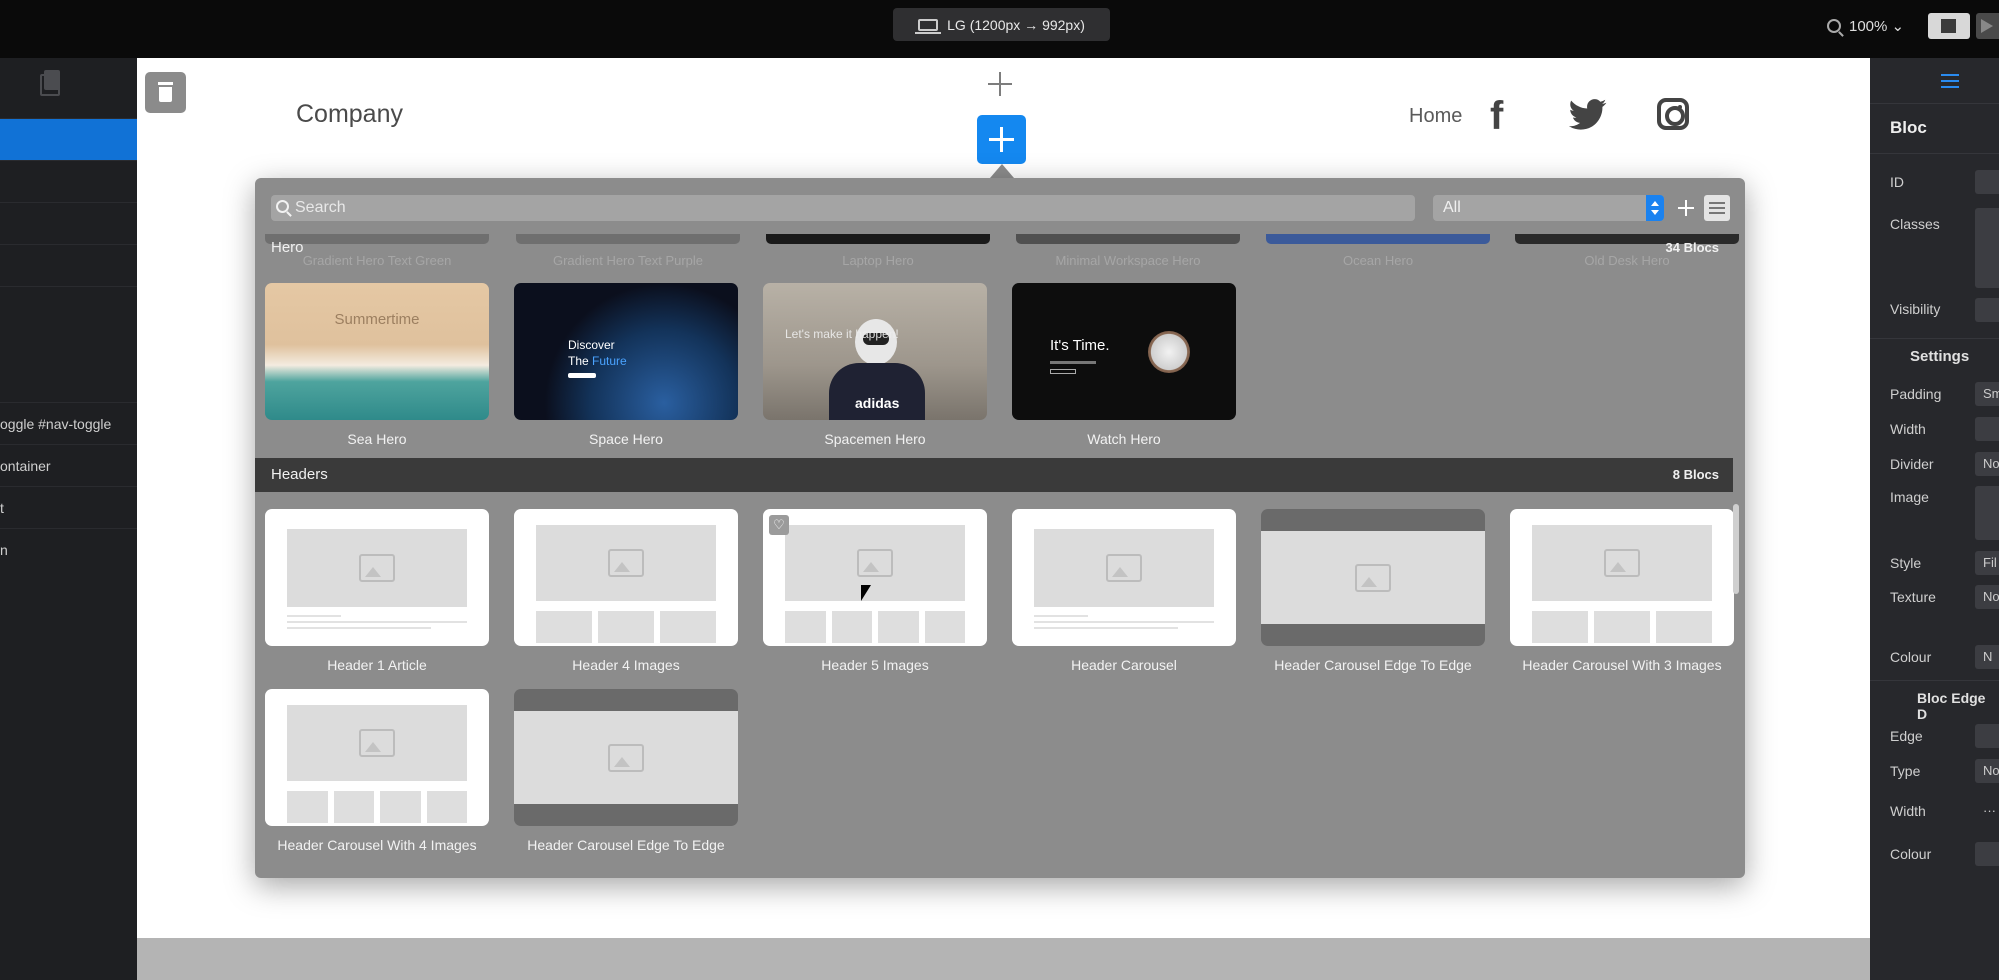  Describe the element at coordinates (1987, 182) in the screenshot. I see `id-field` at that location.